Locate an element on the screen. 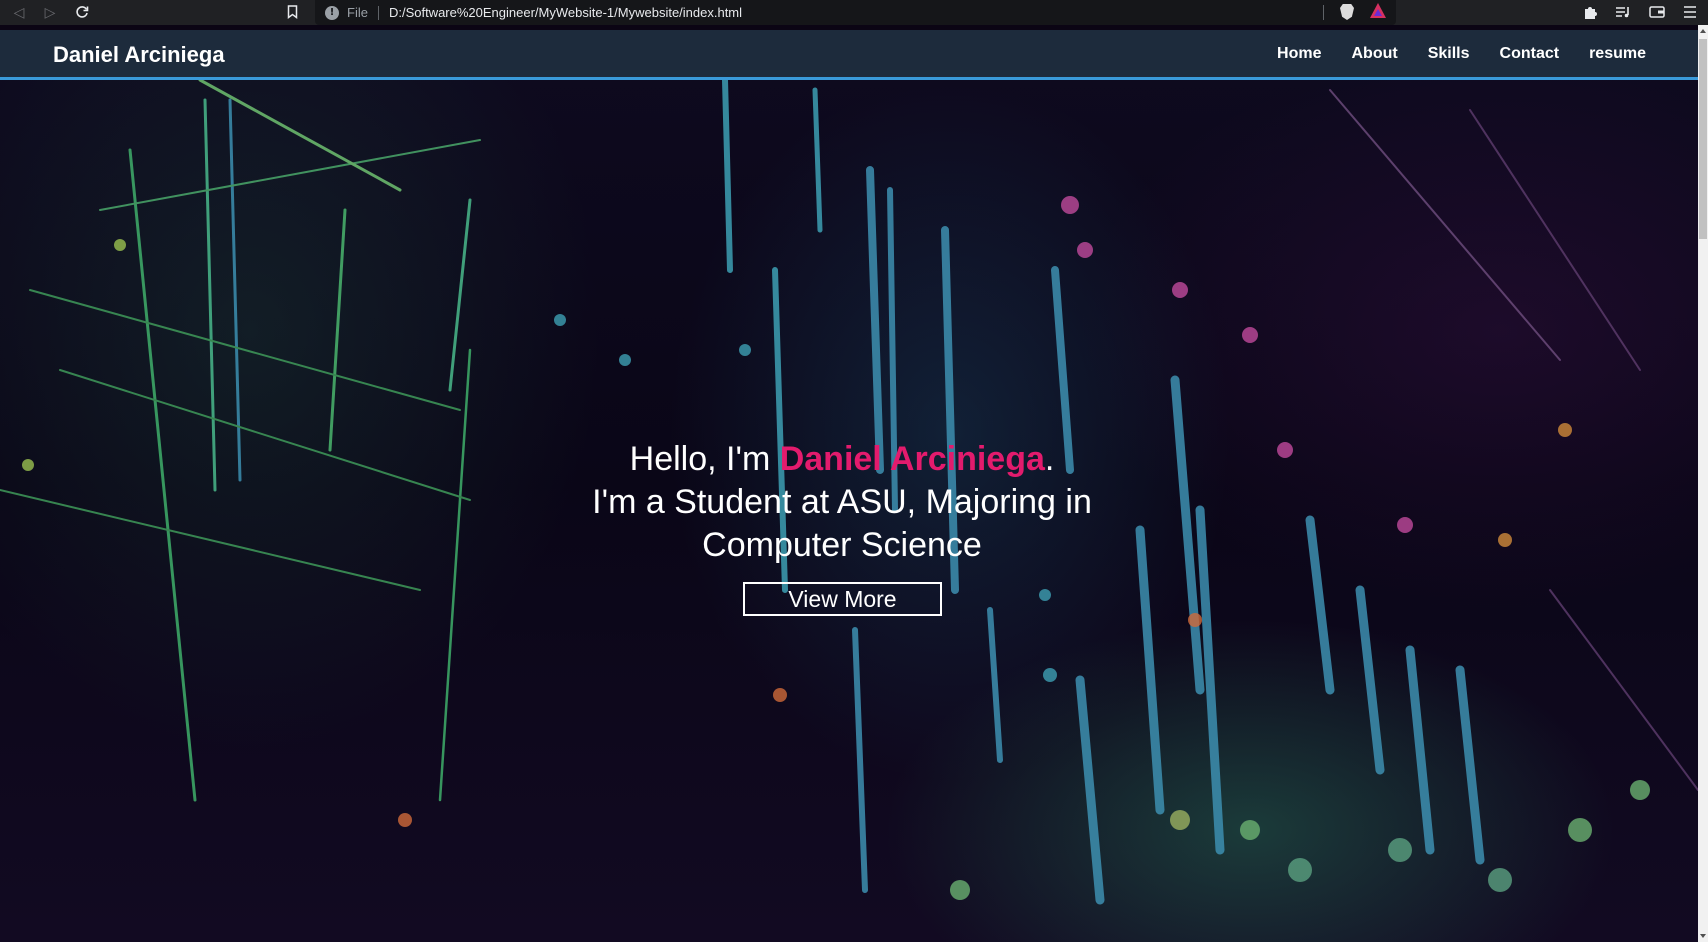 This screenshot has height=942, width=1708. brave-rewards-icon is located at coordinates (1378, 10).